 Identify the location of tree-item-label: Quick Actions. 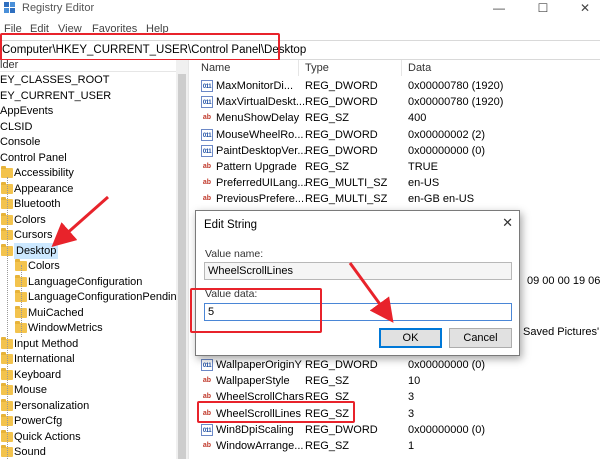
(47, 436).